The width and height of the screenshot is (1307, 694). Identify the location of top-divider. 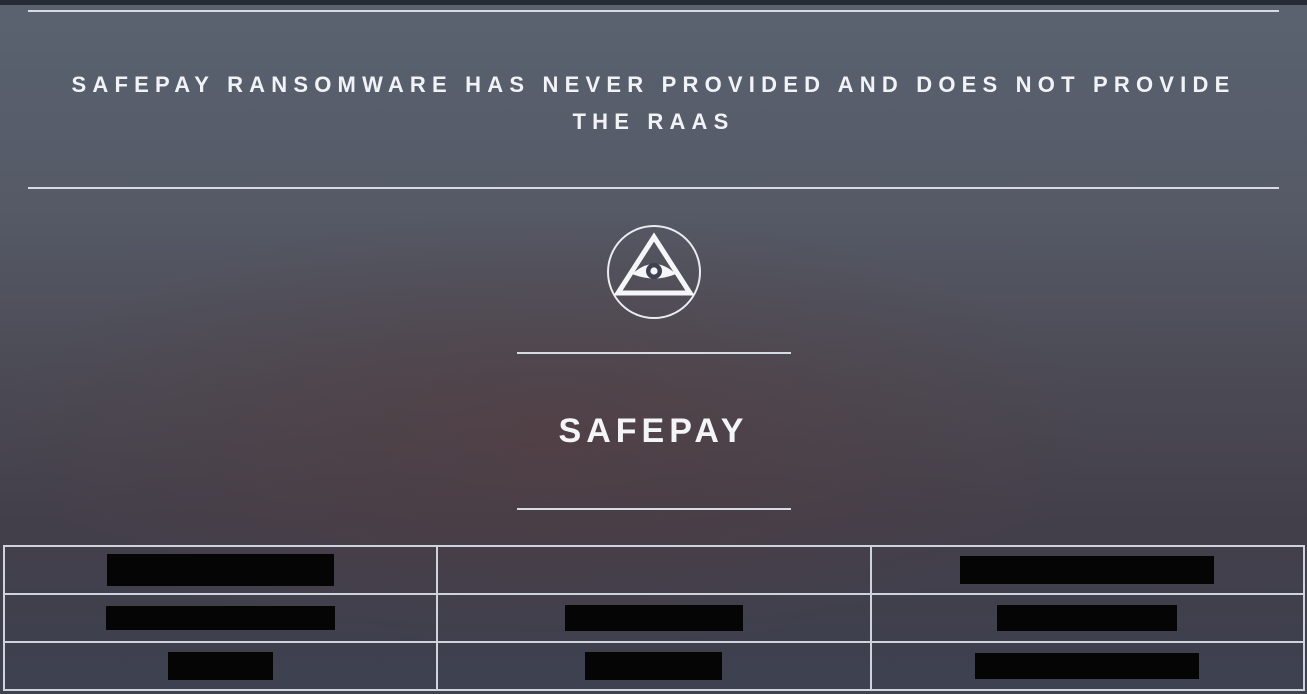
(653, 11).